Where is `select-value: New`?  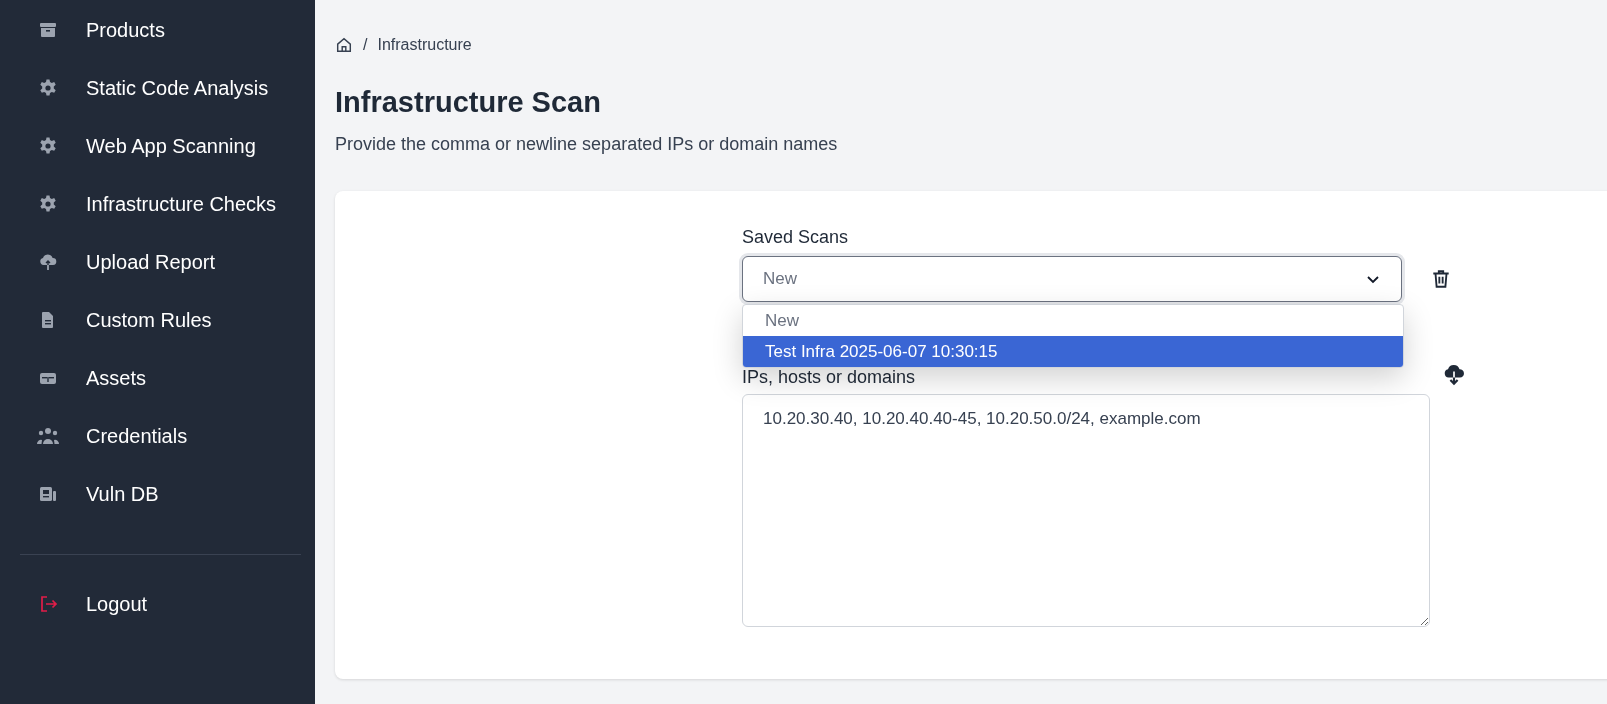
select-value: New is located at coordinates (780, 279).